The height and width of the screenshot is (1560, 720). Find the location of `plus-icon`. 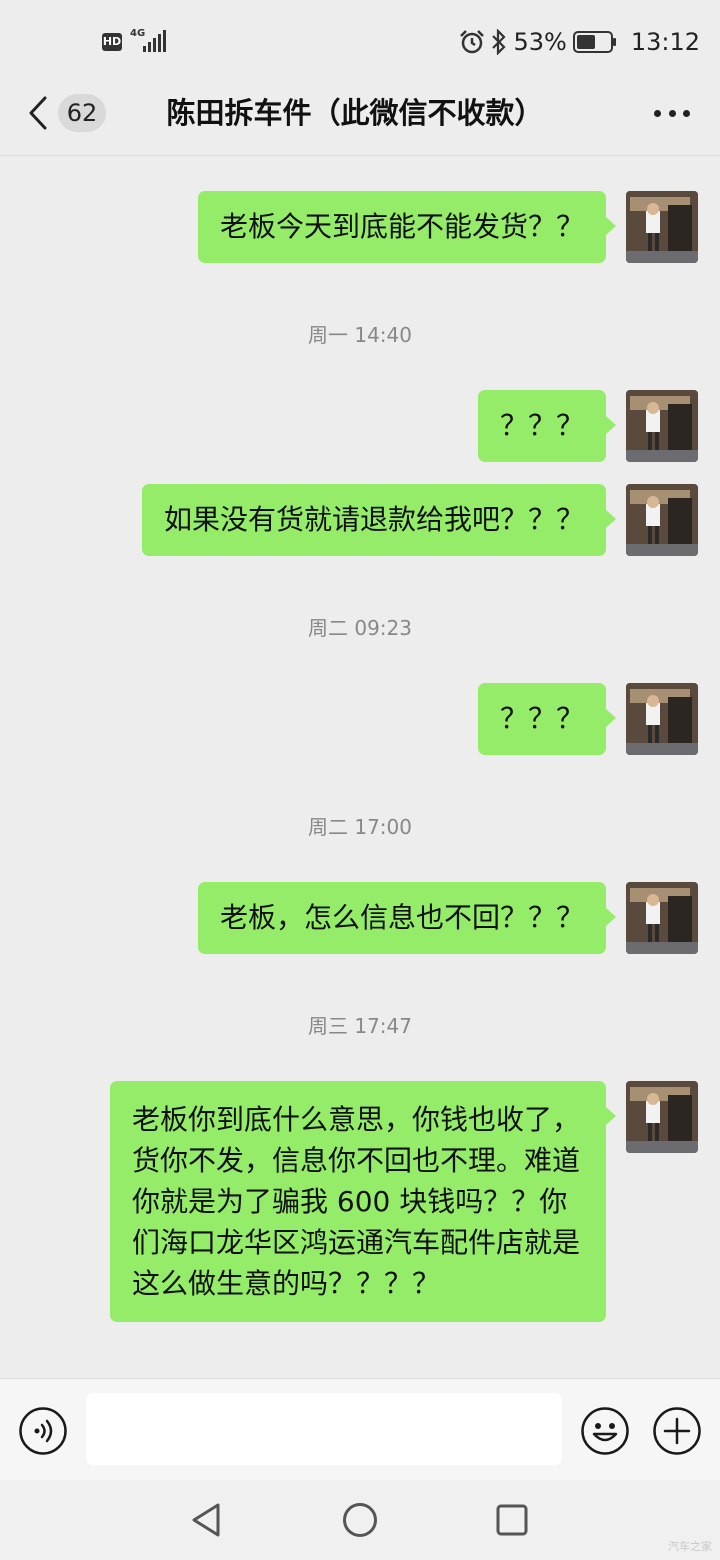

plus-icon is located at coordinates (677, 1431).